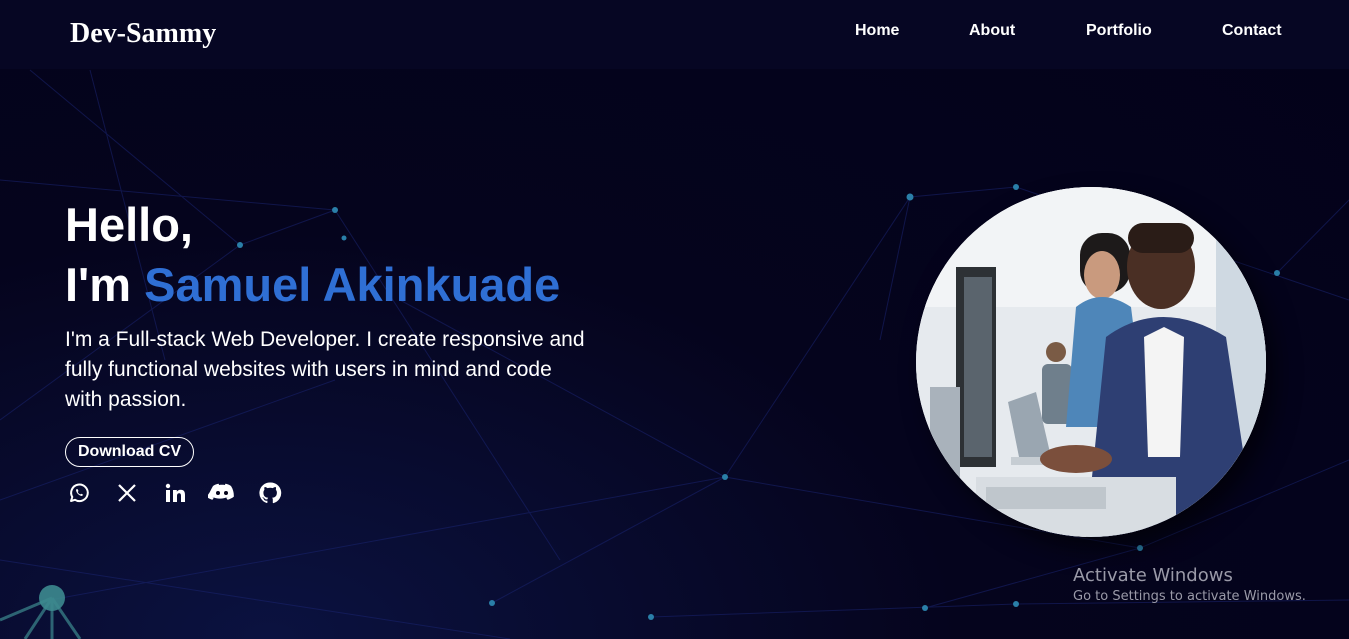 The height and width of the screenshot is (639, 1349). Describe the element at coordinates (1153, 575) in the screenshot. I see `watermark-title: Activate Windows` at that location.